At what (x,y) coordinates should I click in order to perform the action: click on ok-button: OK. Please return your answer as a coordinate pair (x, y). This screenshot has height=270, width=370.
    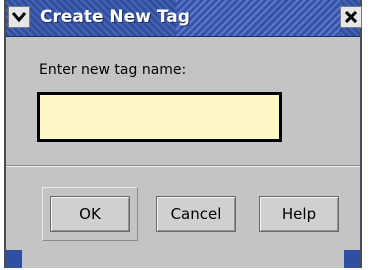
    Looking at the image, I should click on (90, 214).